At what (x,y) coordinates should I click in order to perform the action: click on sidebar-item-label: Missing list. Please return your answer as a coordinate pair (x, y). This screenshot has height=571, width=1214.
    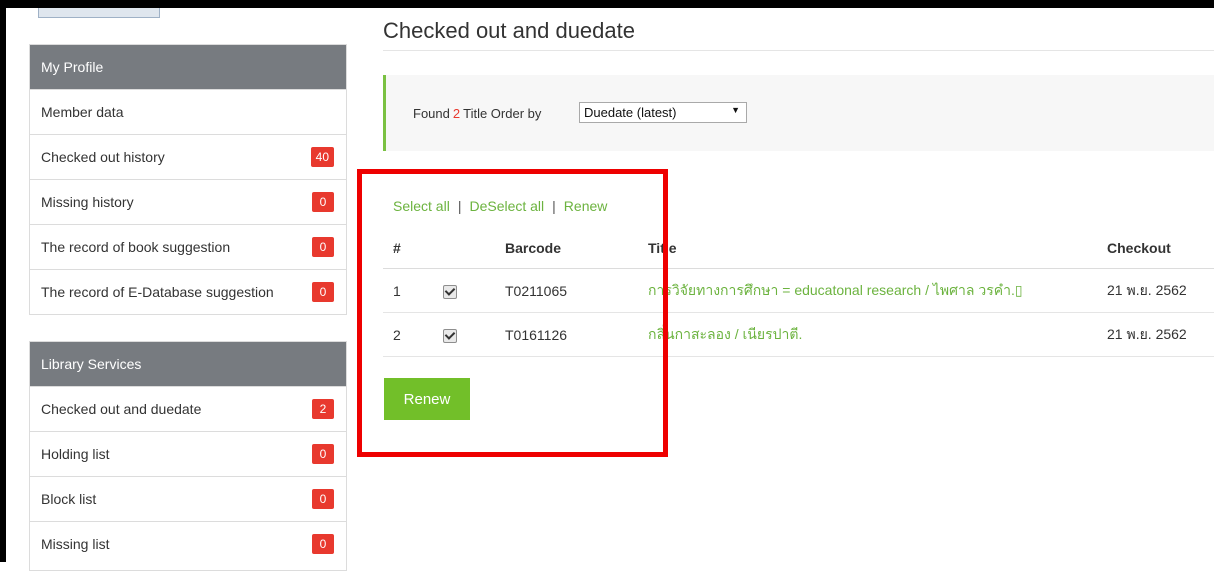
    Looking at the image, I should click on (75, 544).